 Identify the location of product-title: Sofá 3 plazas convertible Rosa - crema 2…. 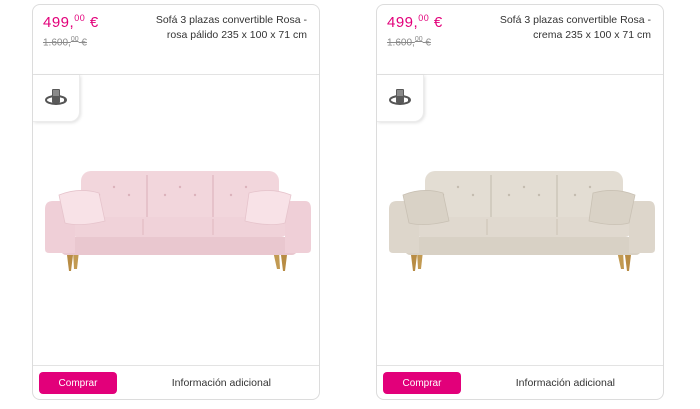
(566, 28).